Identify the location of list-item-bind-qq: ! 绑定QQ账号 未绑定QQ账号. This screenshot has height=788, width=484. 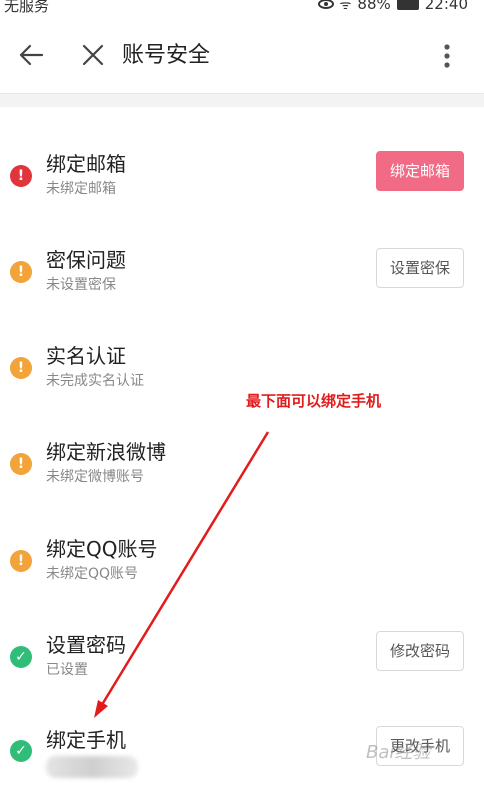
(242, 557).